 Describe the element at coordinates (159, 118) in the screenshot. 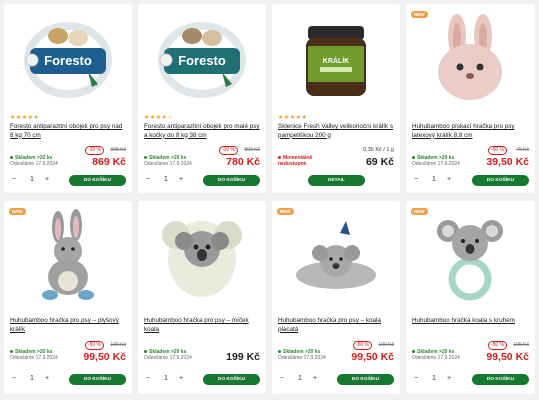

I see `rating-stars: ★★★★☆` at that location.